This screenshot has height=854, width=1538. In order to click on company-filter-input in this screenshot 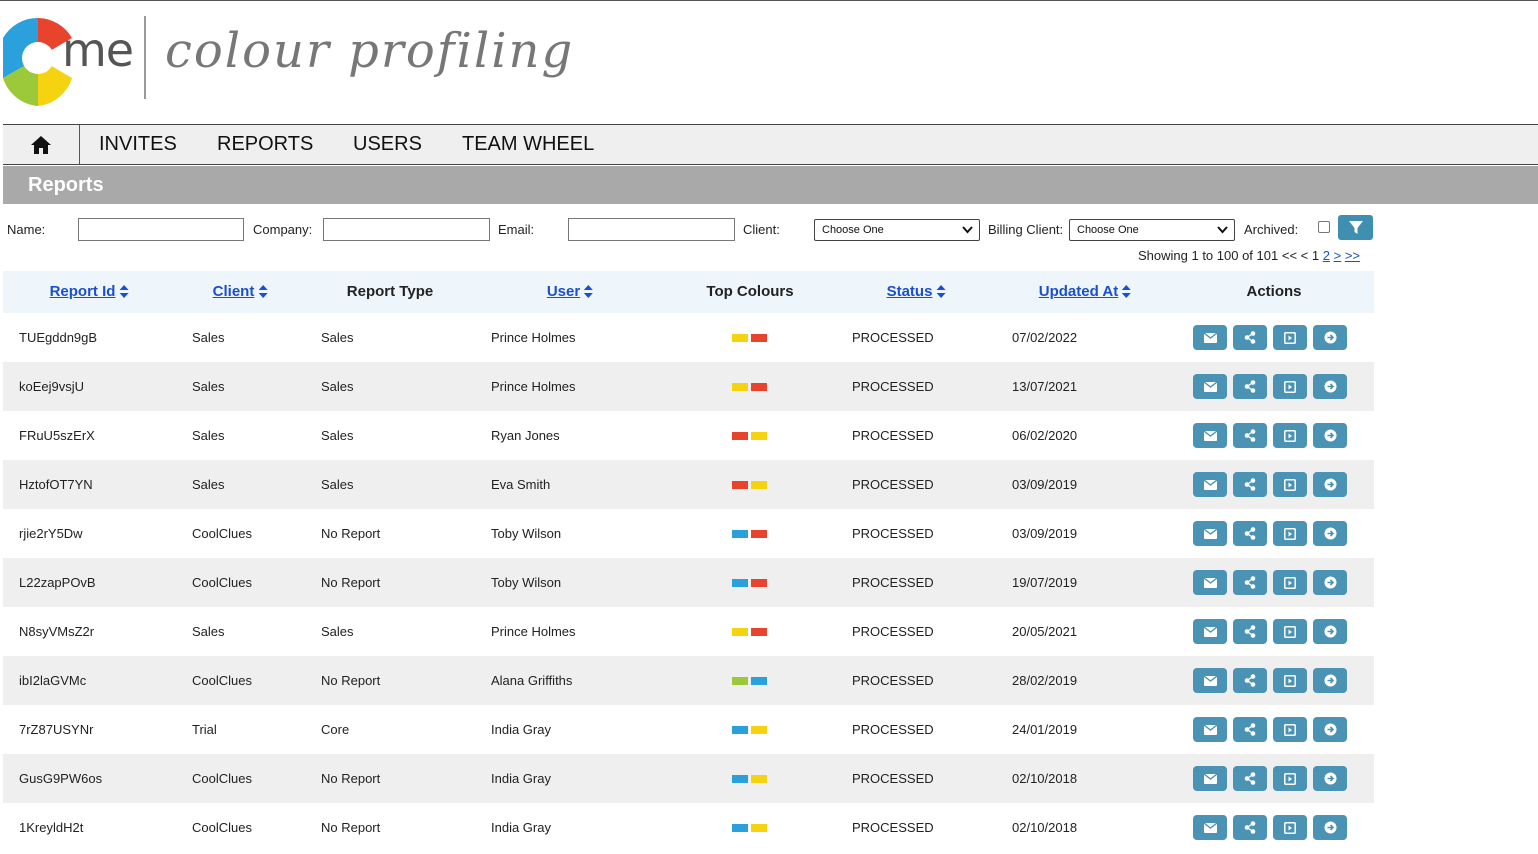, I will do `click(406, 229)`.